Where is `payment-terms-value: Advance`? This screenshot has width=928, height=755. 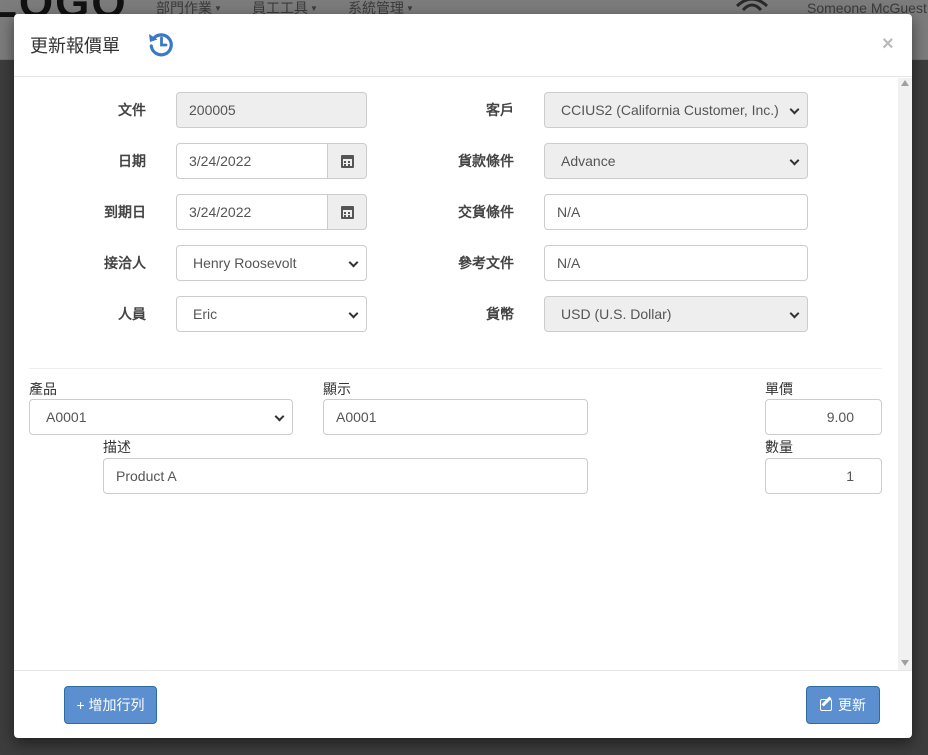 payment-terms-value: Advance is located at coordinates (588, 161).